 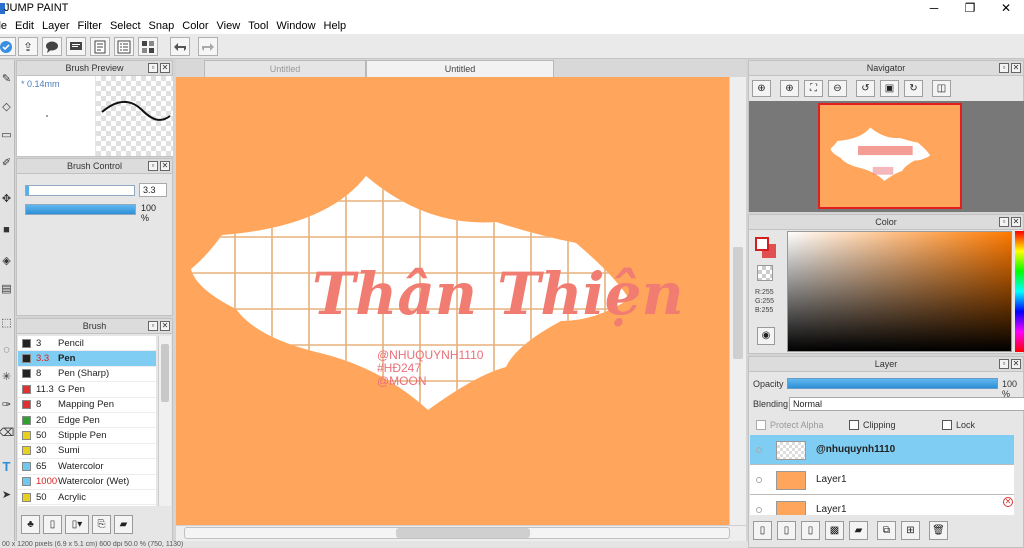 What do you see at coordinates (6, 260) in the screenshot?
I see `bucket-tool-icon: ◈` at bounding box center [6, 260].